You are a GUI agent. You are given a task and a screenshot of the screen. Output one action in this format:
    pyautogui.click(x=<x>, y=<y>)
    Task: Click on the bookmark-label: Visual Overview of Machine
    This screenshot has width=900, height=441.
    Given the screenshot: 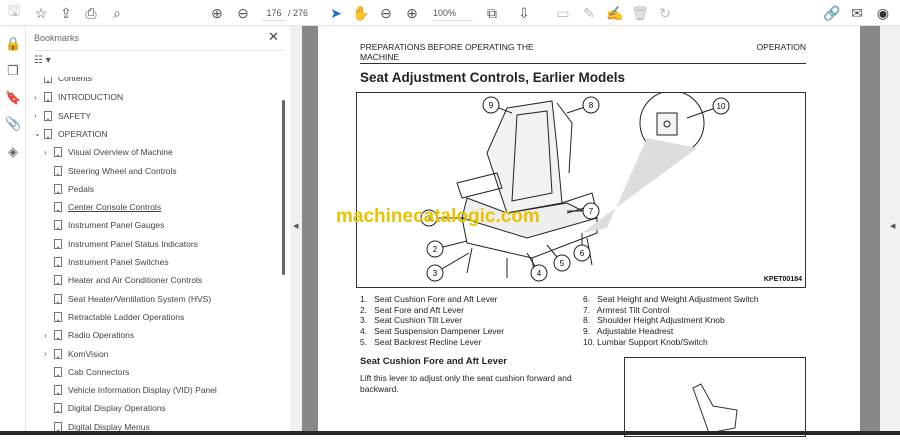 What is the action you would take?
    pyautogui.click(x=120, y=152)
    